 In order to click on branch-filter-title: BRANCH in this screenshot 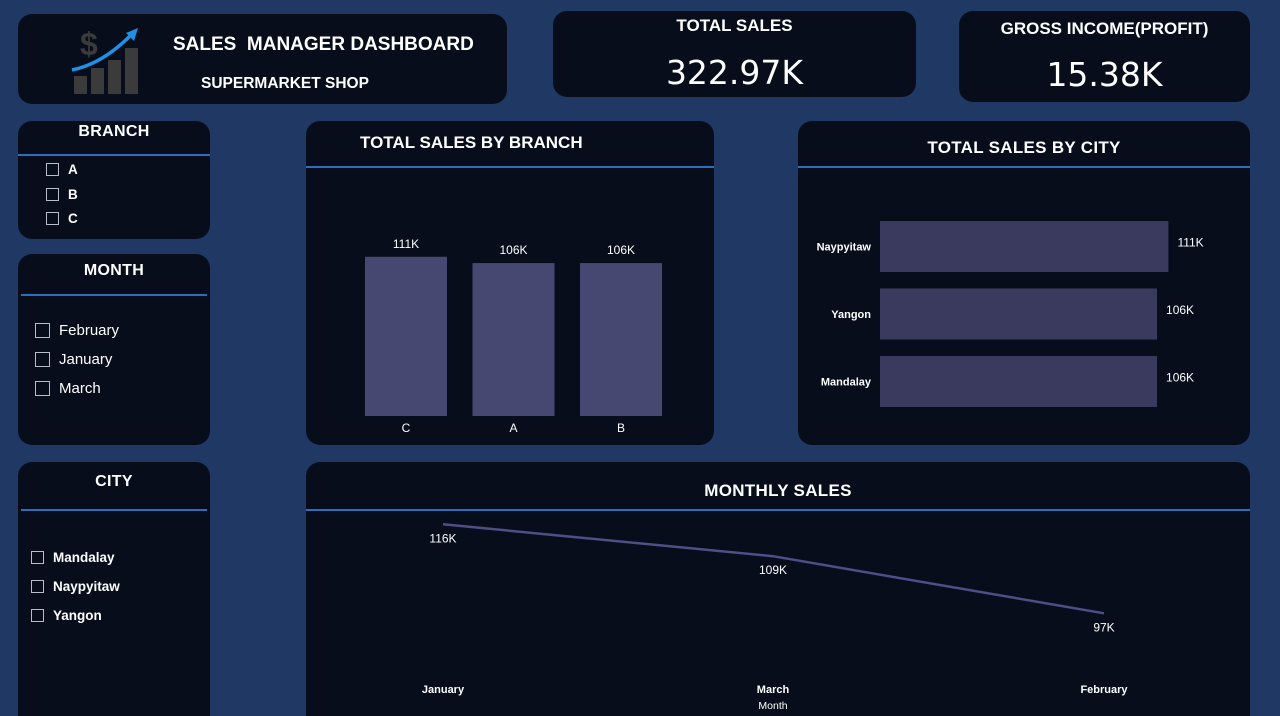, I will do `click(114, 131)`.